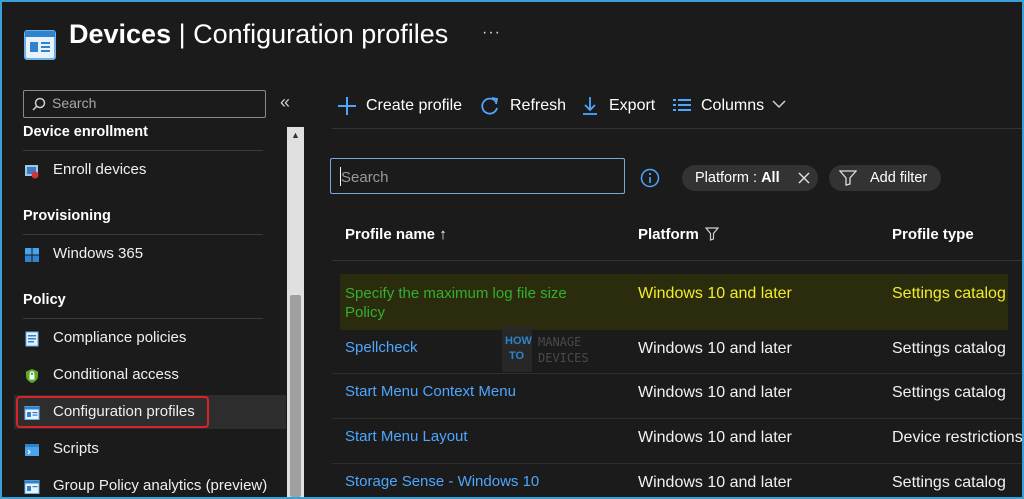  What do you see at coordinates (668, 234) in the screenshot?
I see `column-header-platform-label: Platform` at bounding box center [668, 234].